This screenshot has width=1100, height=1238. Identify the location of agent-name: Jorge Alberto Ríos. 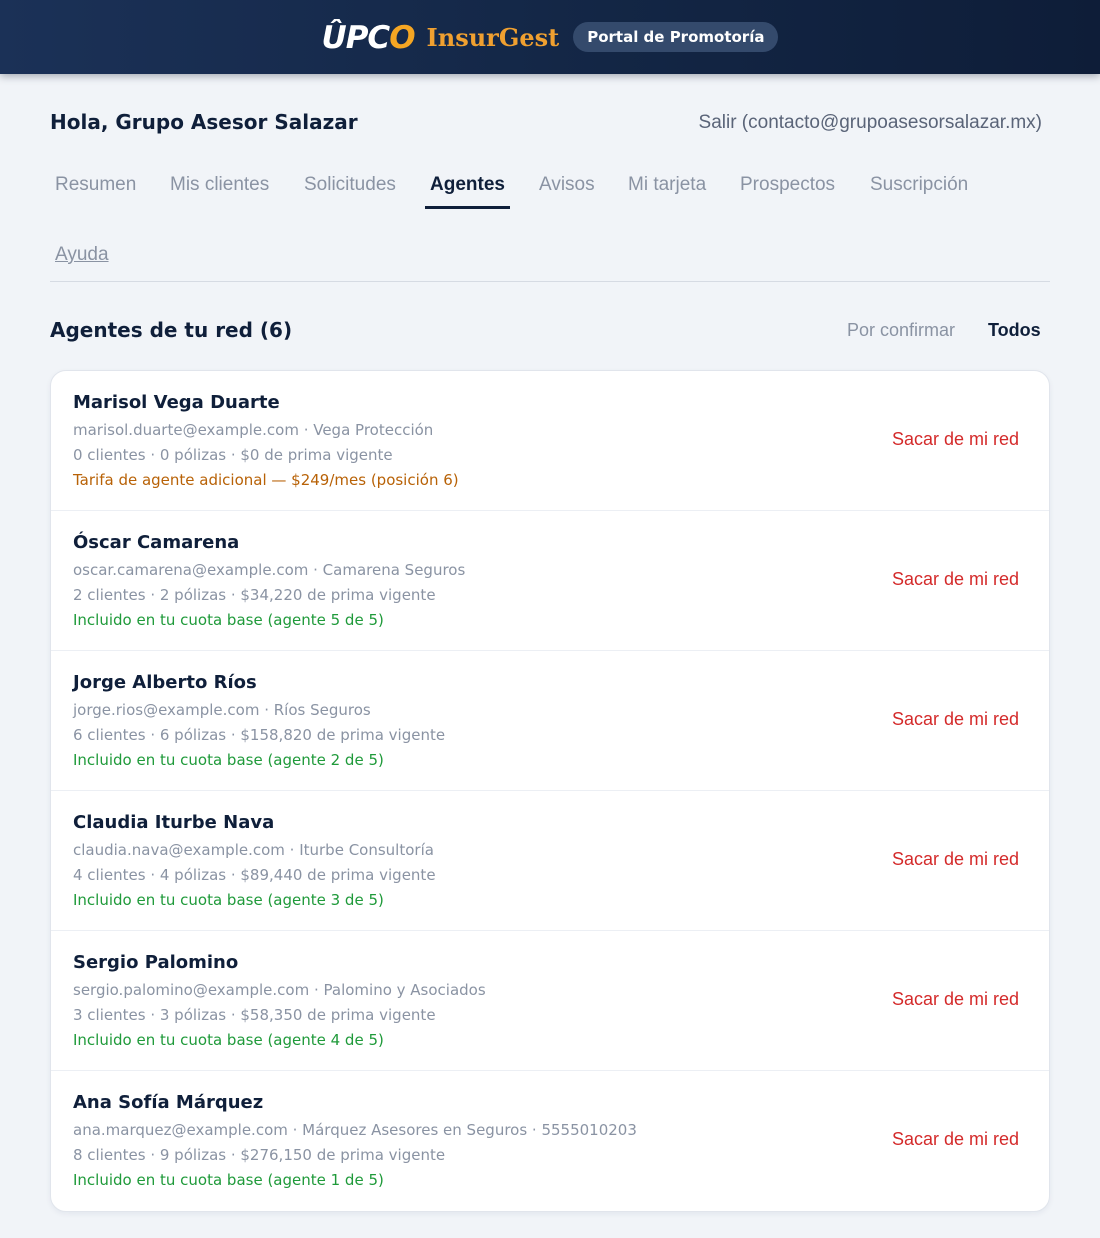
(165, 682).